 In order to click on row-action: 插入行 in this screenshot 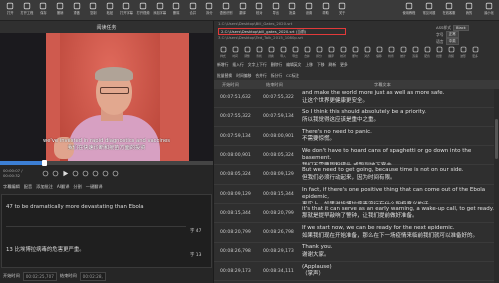, I will do `click(237, 65)`.